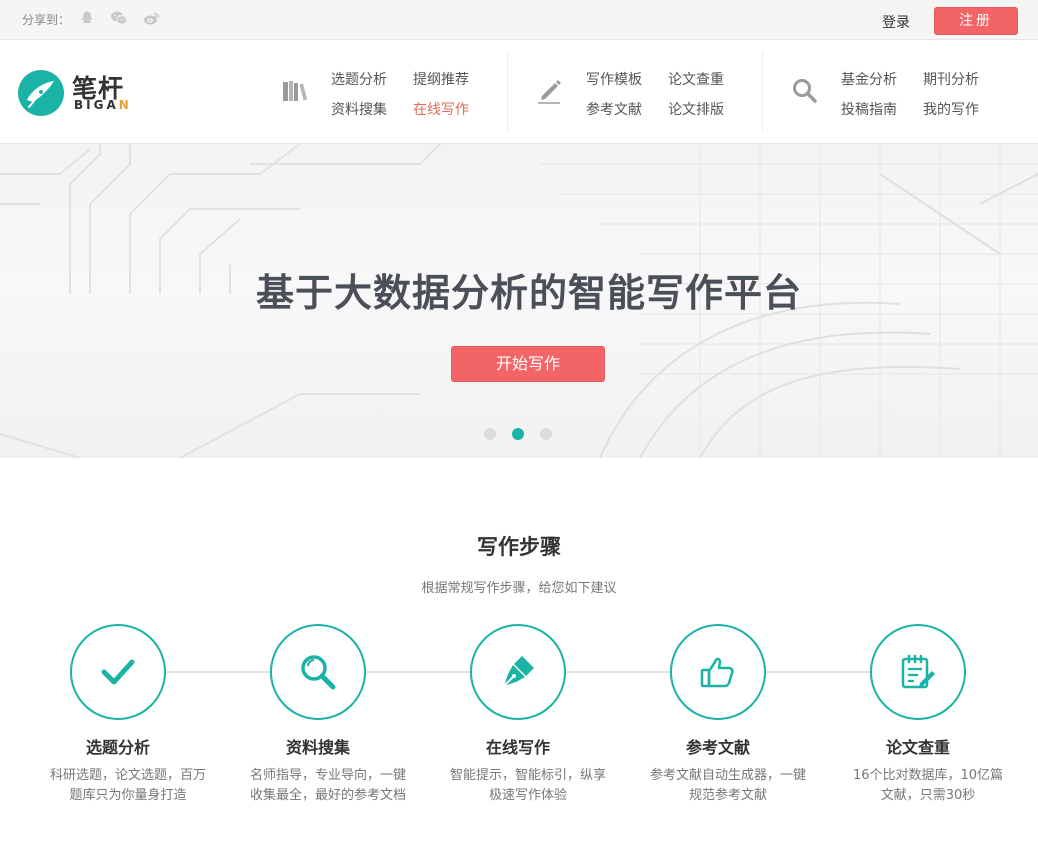 The height and width of the screenshot is (846, 1038). Describe the element at coordinates (976, 21) in the screenshot. I see `register-button: 注册` at that location.